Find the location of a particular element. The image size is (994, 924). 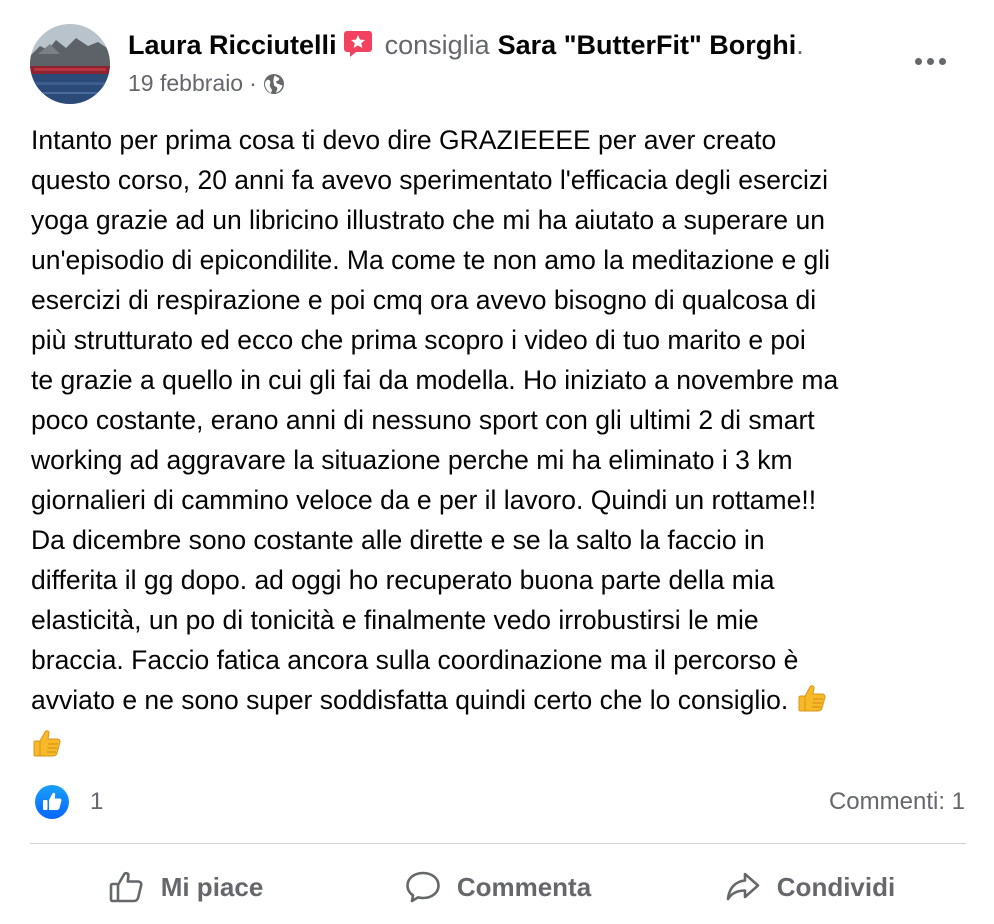

thumbs-up-icon is located at coordinates (127, 887).